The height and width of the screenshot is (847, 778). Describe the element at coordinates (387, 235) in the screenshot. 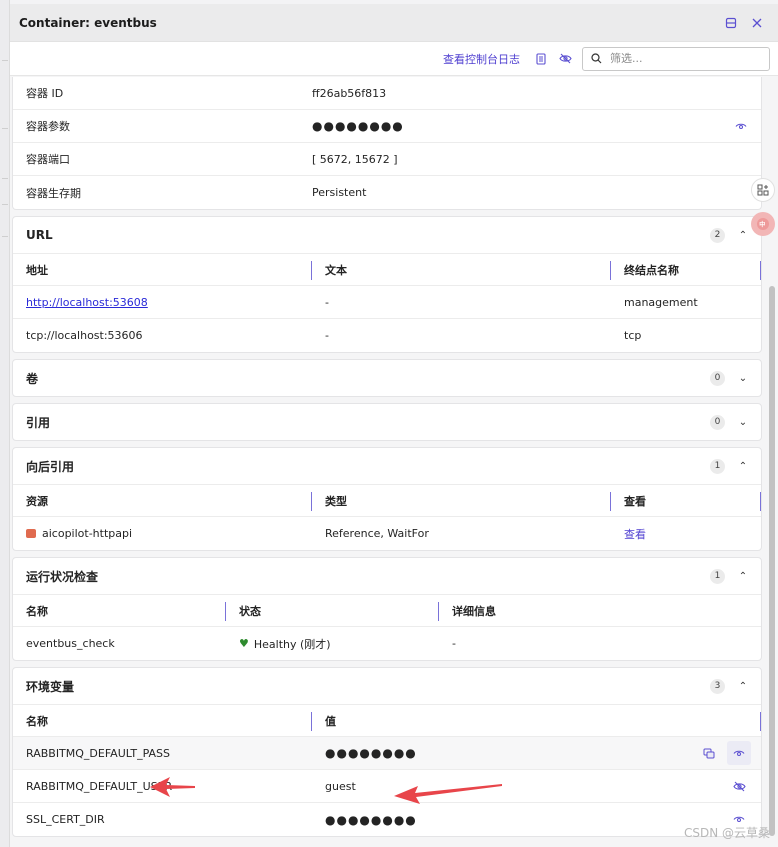

I see `url-section-header: URL 2 ⌃` at that location.